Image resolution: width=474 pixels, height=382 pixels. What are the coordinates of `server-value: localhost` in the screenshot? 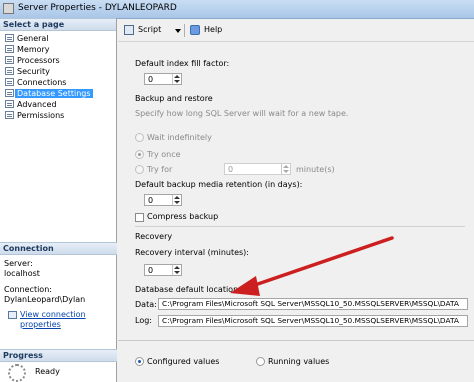 It's located at (22, 273).